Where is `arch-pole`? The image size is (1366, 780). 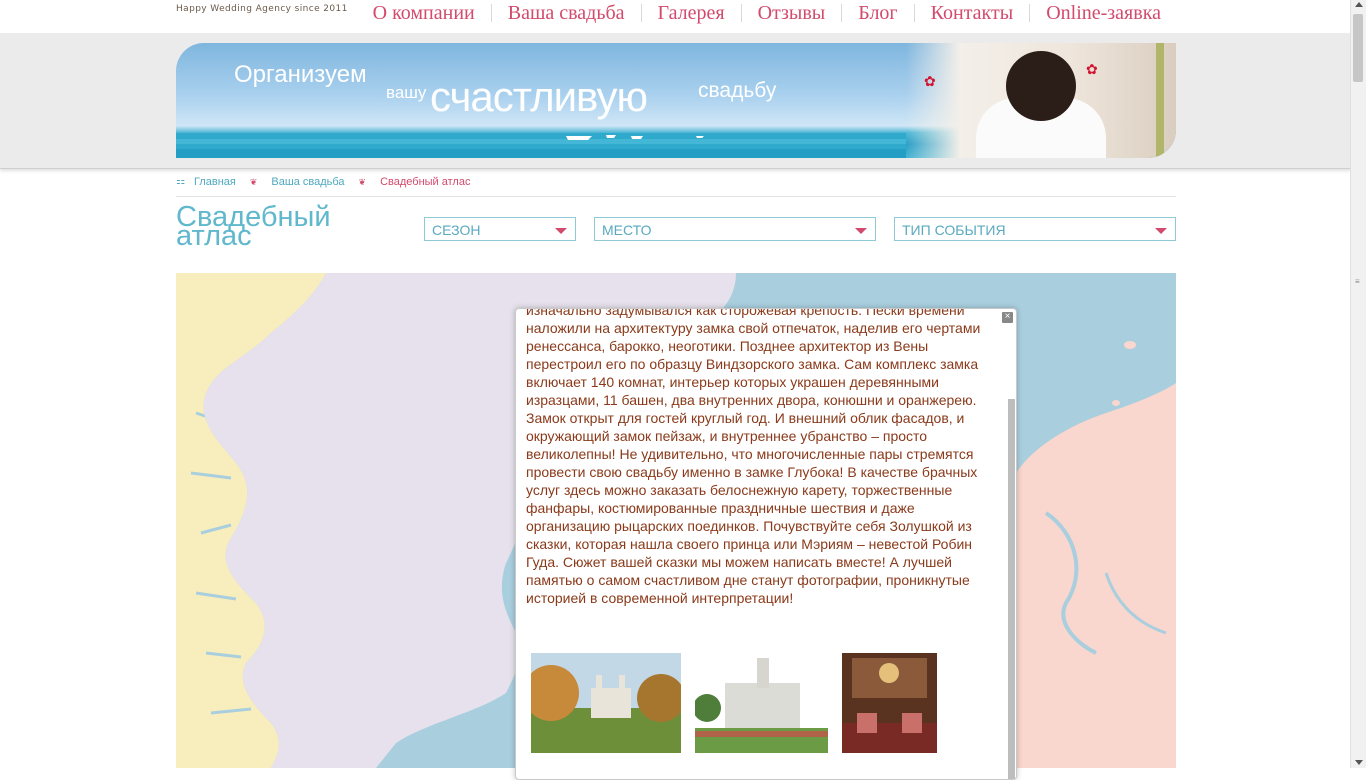
arch-pole is located at coordinates (1160, 100).